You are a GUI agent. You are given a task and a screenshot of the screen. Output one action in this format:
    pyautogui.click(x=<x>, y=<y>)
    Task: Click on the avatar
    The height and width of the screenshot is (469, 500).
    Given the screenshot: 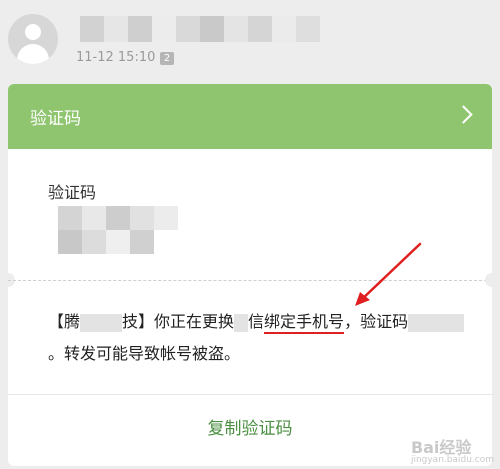 What is the action you would take?
    pyautogui.click(x=33, y=39)
    